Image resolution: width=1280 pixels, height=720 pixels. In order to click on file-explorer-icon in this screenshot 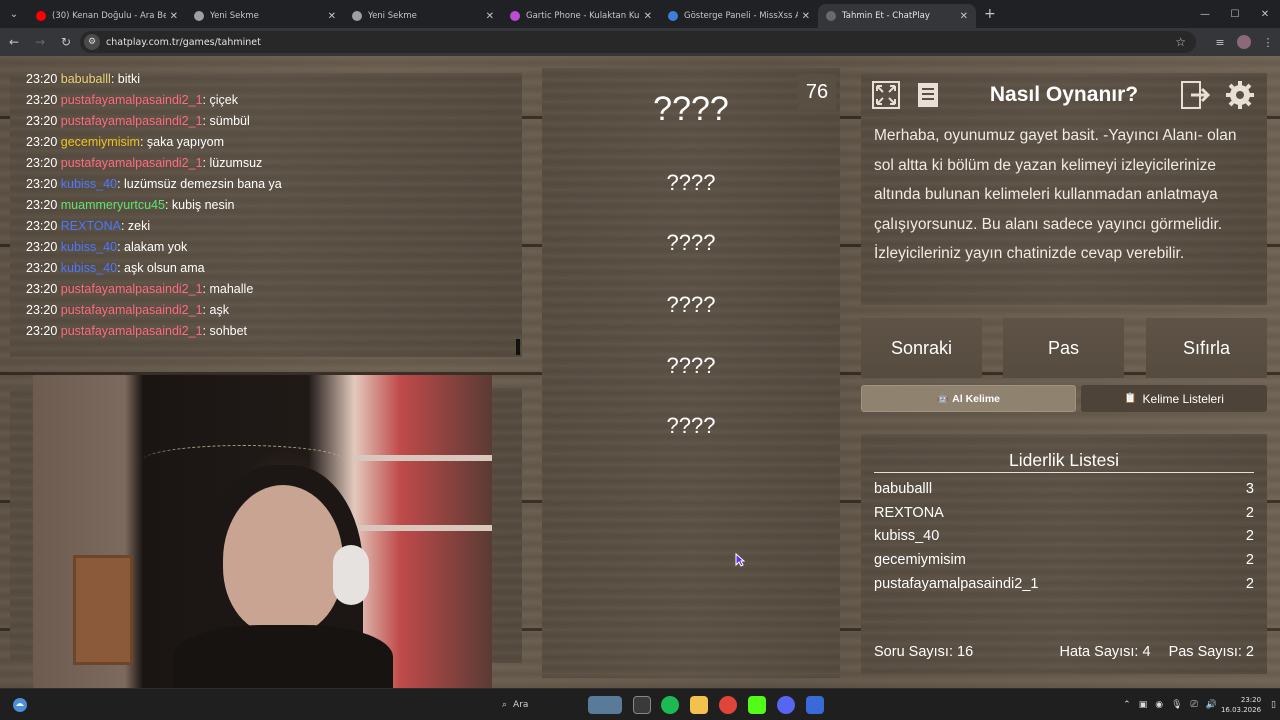, I will do `click(699, 705)`.